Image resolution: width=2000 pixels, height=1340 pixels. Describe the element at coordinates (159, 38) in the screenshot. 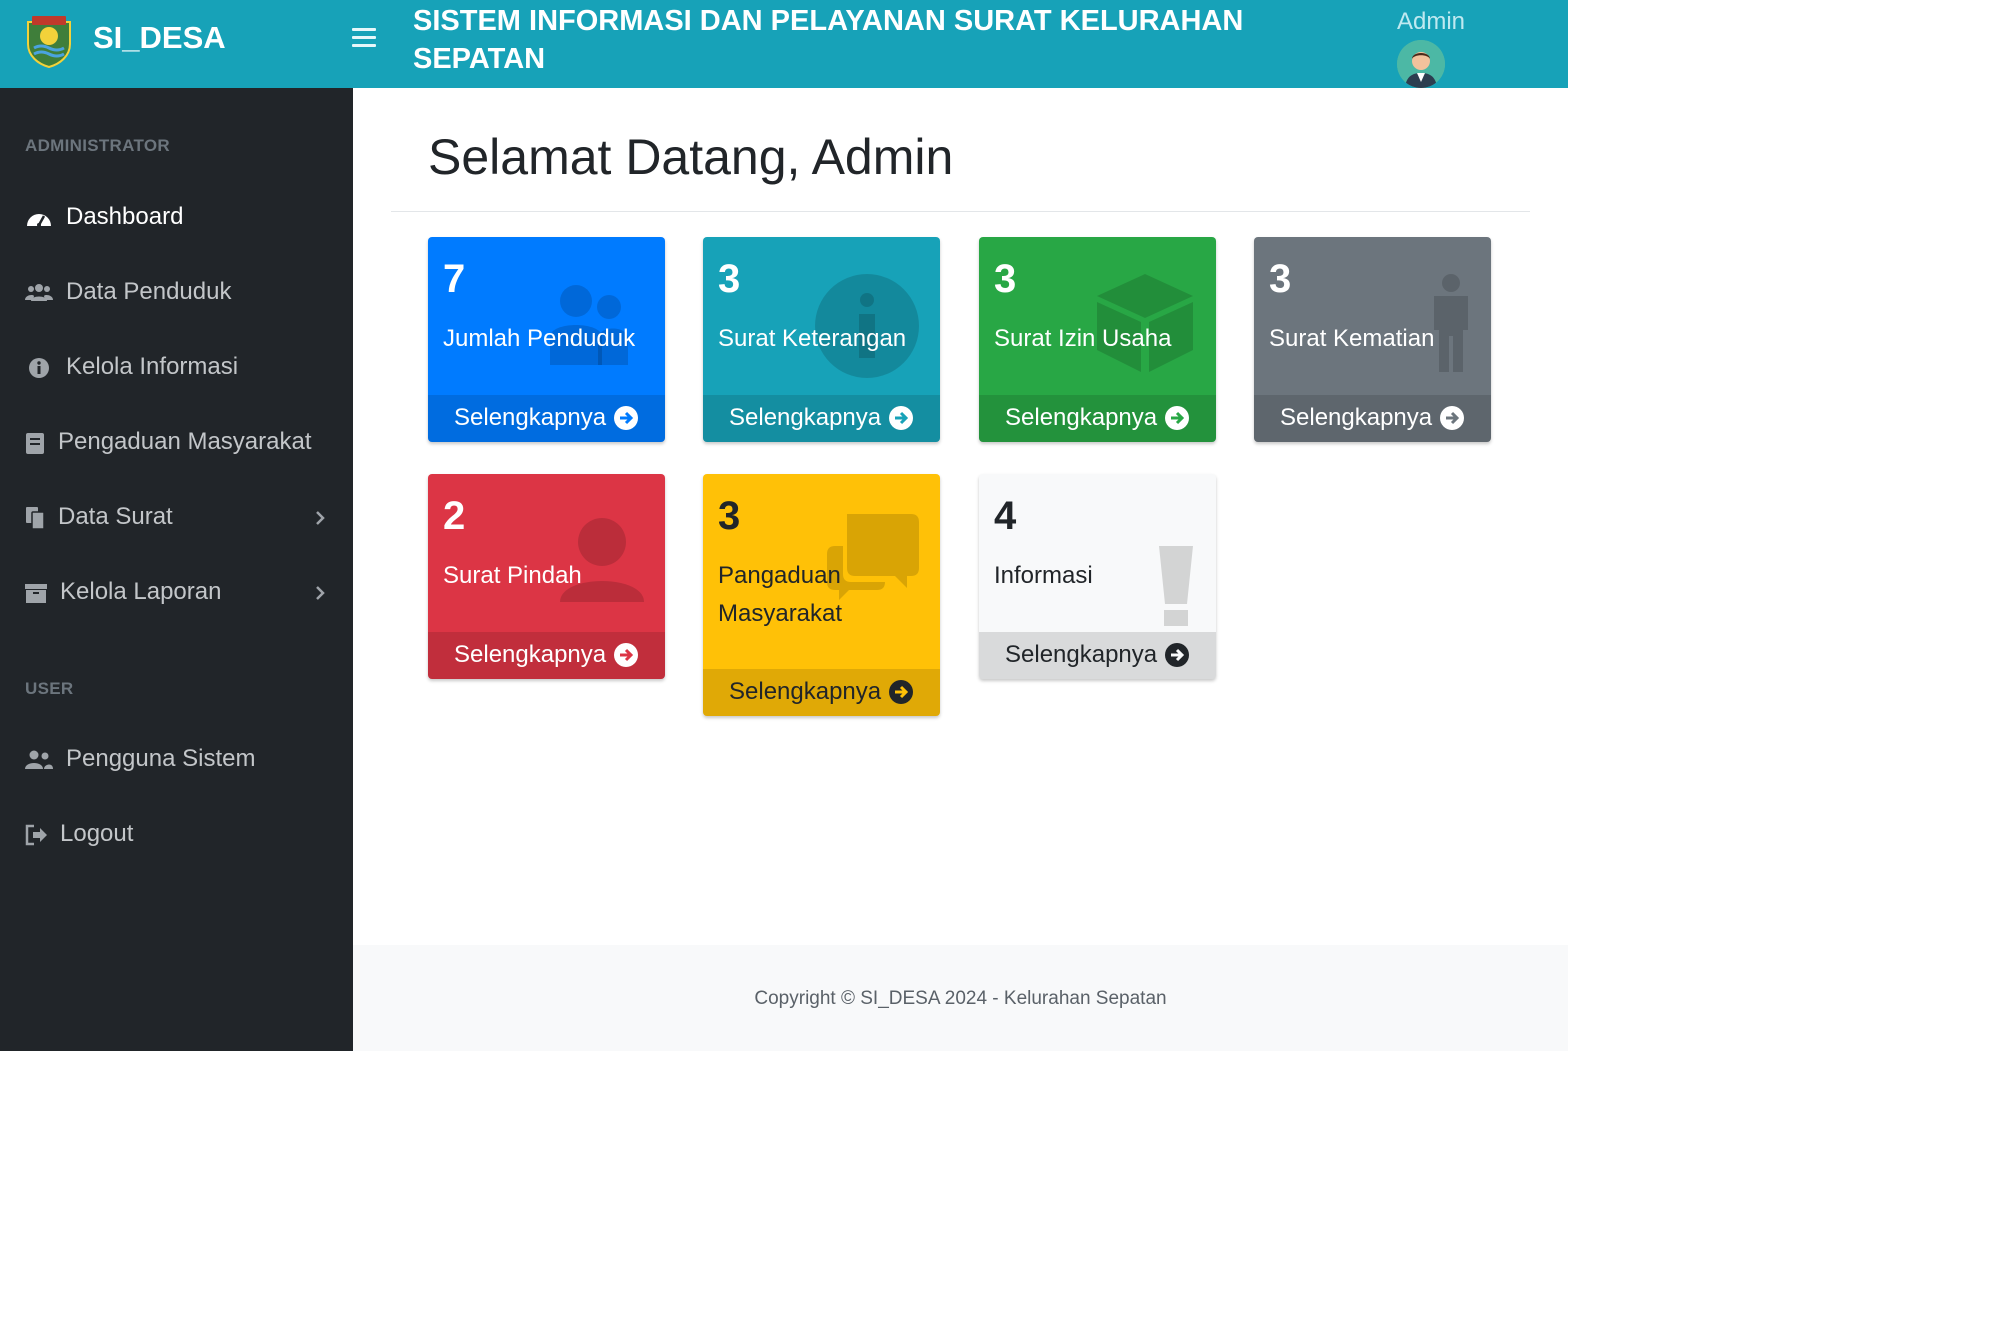

I see `brand-name: SI_DESA` at that location.